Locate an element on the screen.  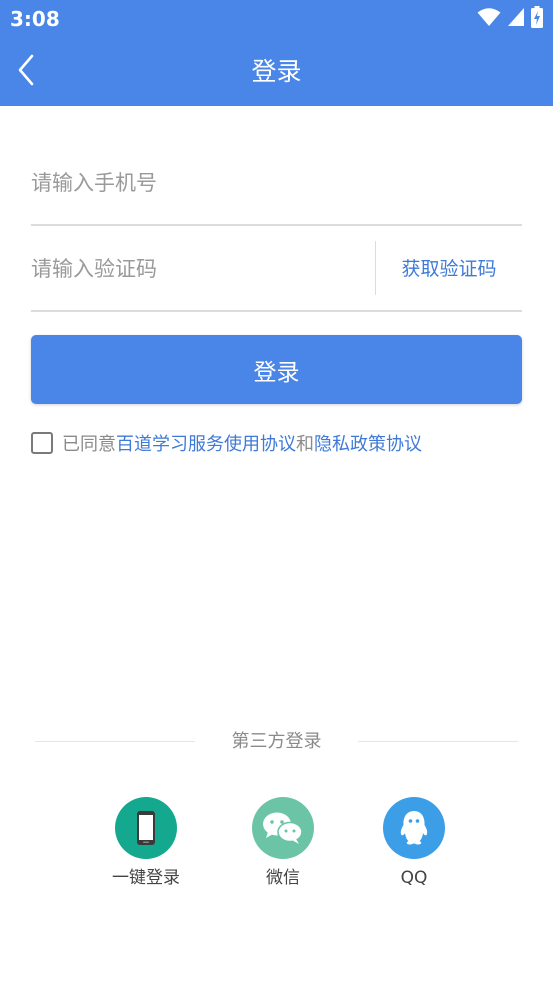
qq-icon is located at coordinates (414, 828).